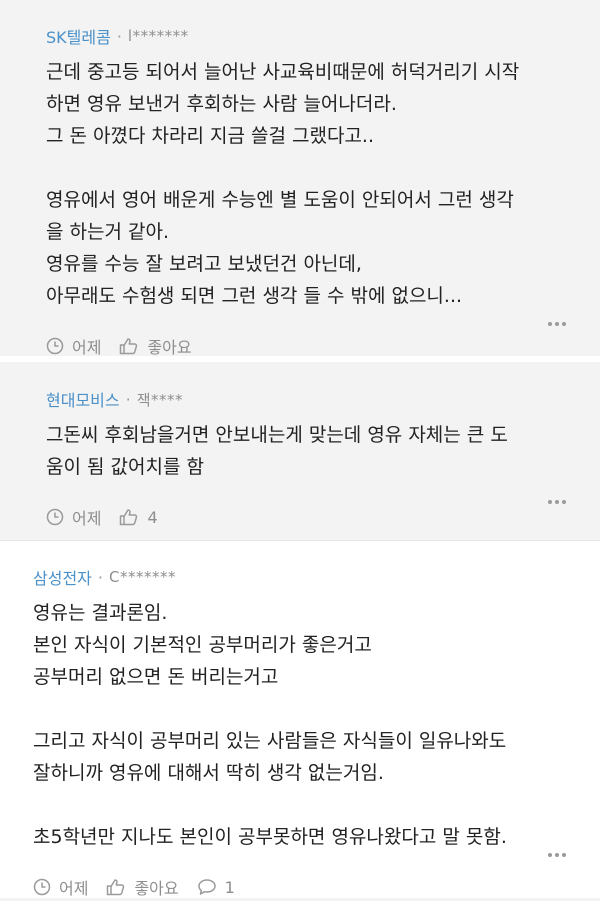 The height and width of the screenshot is (901, 600). What do you see at coordinates (78, 36) in the screenshot?
I see `company-name: SK텔레콤` at bounding box center [78, 36].